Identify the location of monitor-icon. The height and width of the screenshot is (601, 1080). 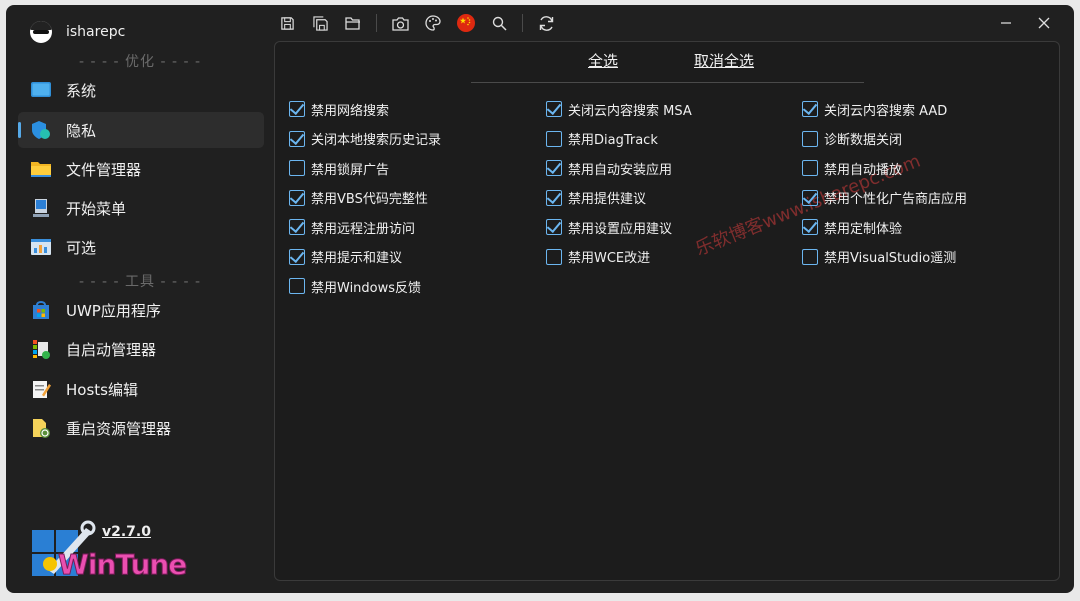
(41, 89).